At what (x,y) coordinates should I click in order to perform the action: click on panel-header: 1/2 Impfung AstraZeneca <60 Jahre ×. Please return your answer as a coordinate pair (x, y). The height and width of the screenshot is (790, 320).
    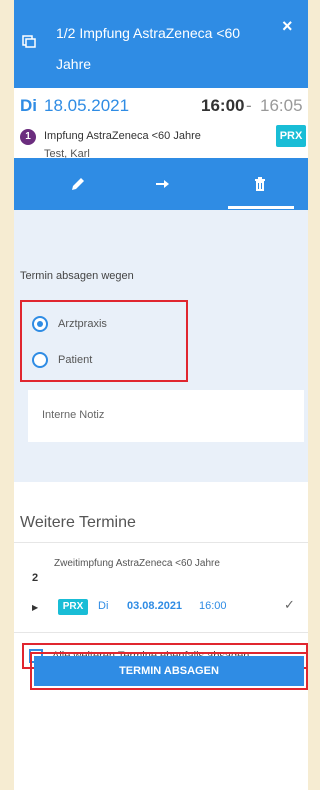
    Looking at the image, I should click on (161, 44).